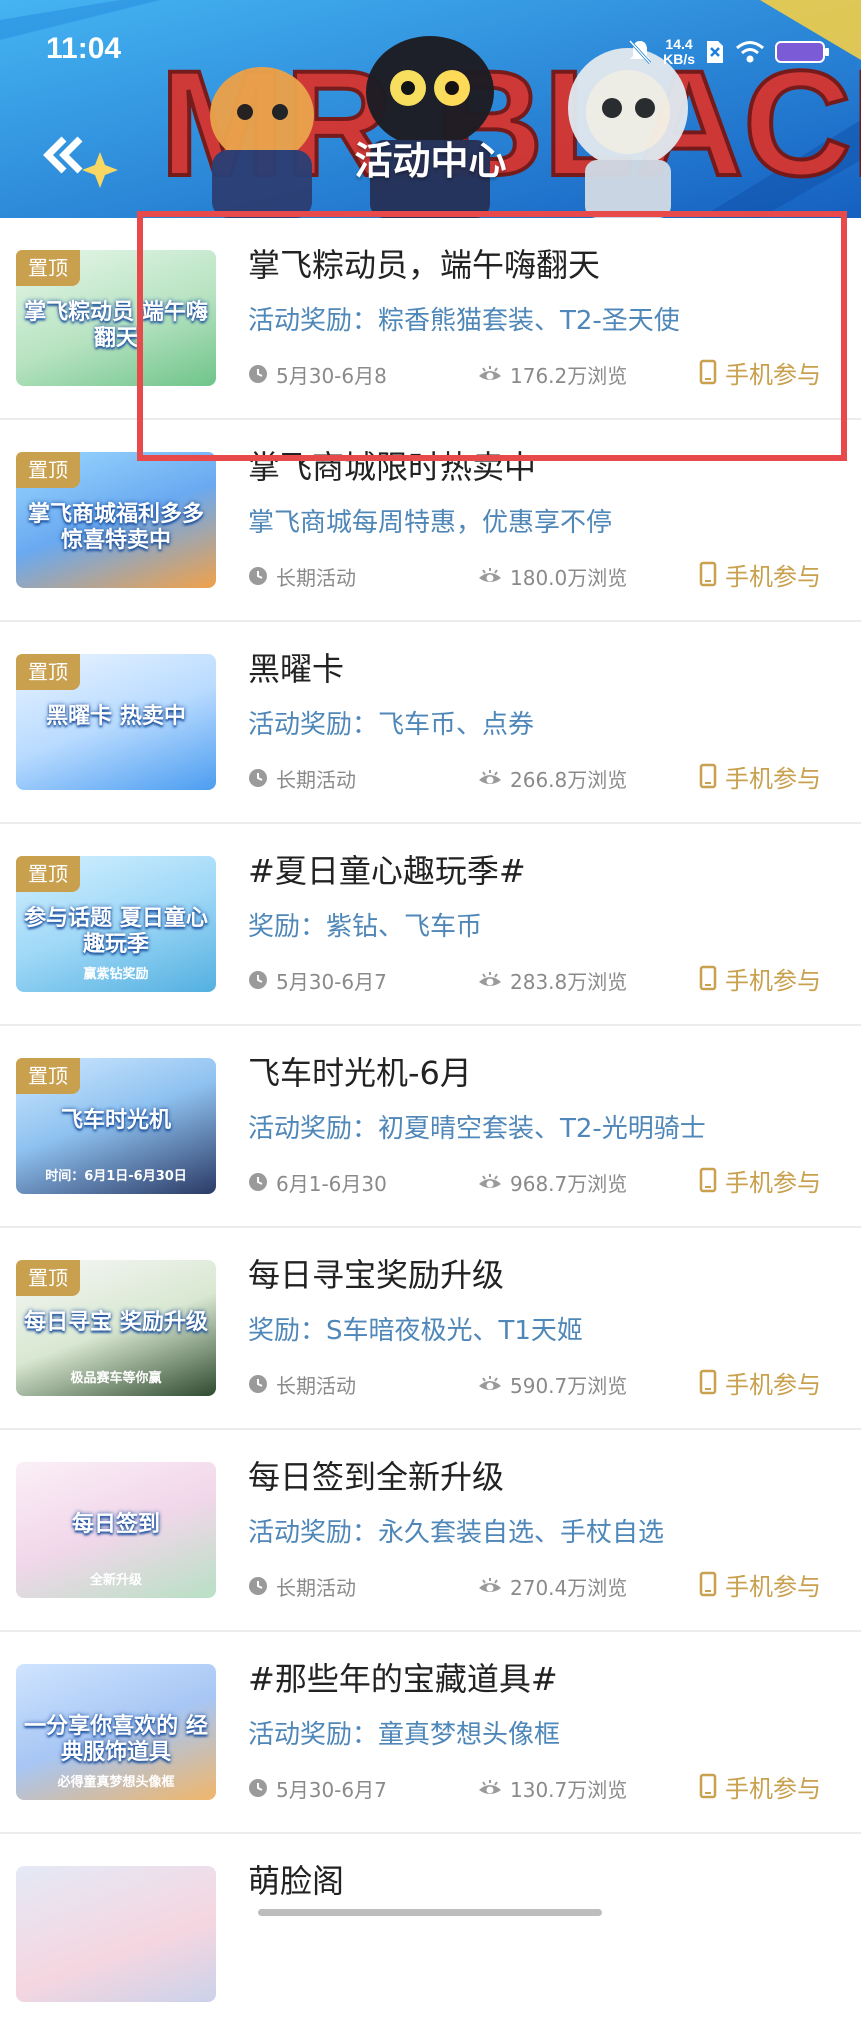 The width and height of the screenshot is (861, 2036). Describe the element at coordinates (331, 375) in the screenshot. I see `activity-date-text: 5月30-6月8` at that location.